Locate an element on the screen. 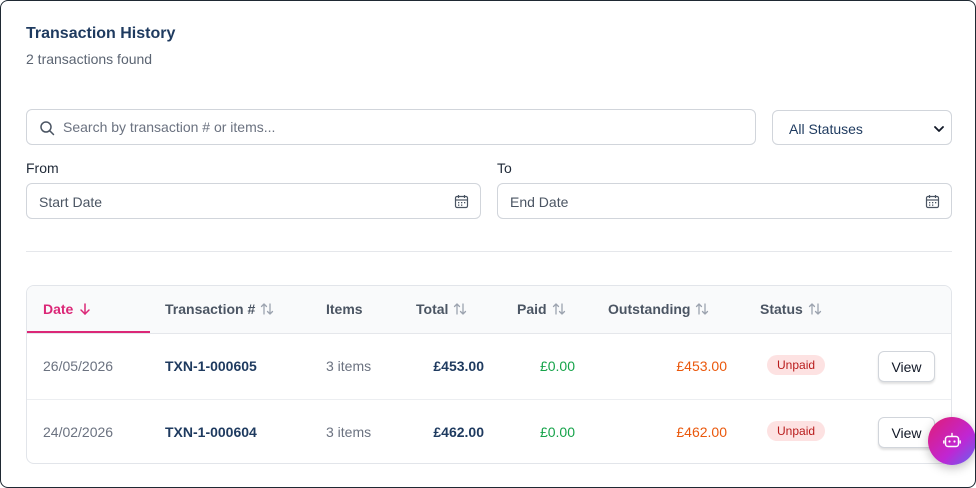 Image resolution: width=976 pixels, height=488 pixels. column-header-transaction: Transaction # is located at coordinates (219, 309).